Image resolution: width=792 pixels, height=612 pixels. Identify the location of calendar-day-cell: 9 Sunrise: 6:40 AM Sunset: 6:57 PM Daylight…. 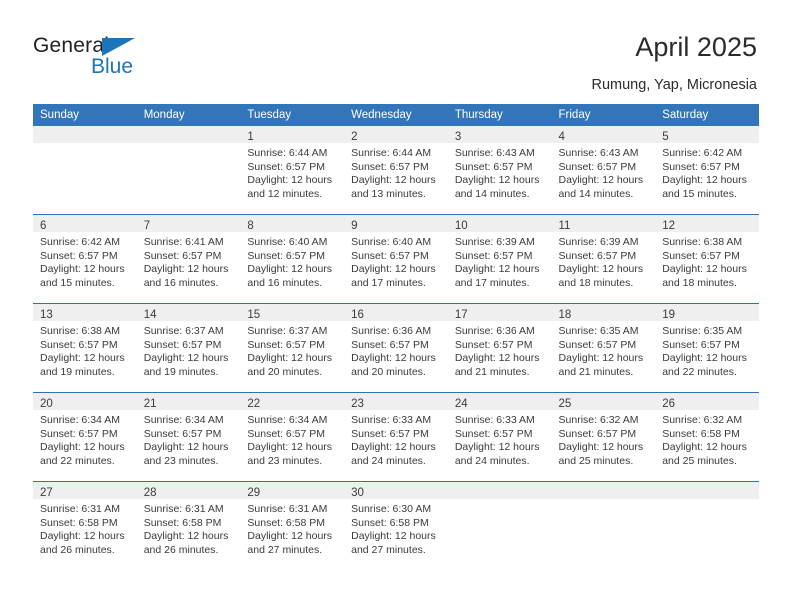
(396, 259).